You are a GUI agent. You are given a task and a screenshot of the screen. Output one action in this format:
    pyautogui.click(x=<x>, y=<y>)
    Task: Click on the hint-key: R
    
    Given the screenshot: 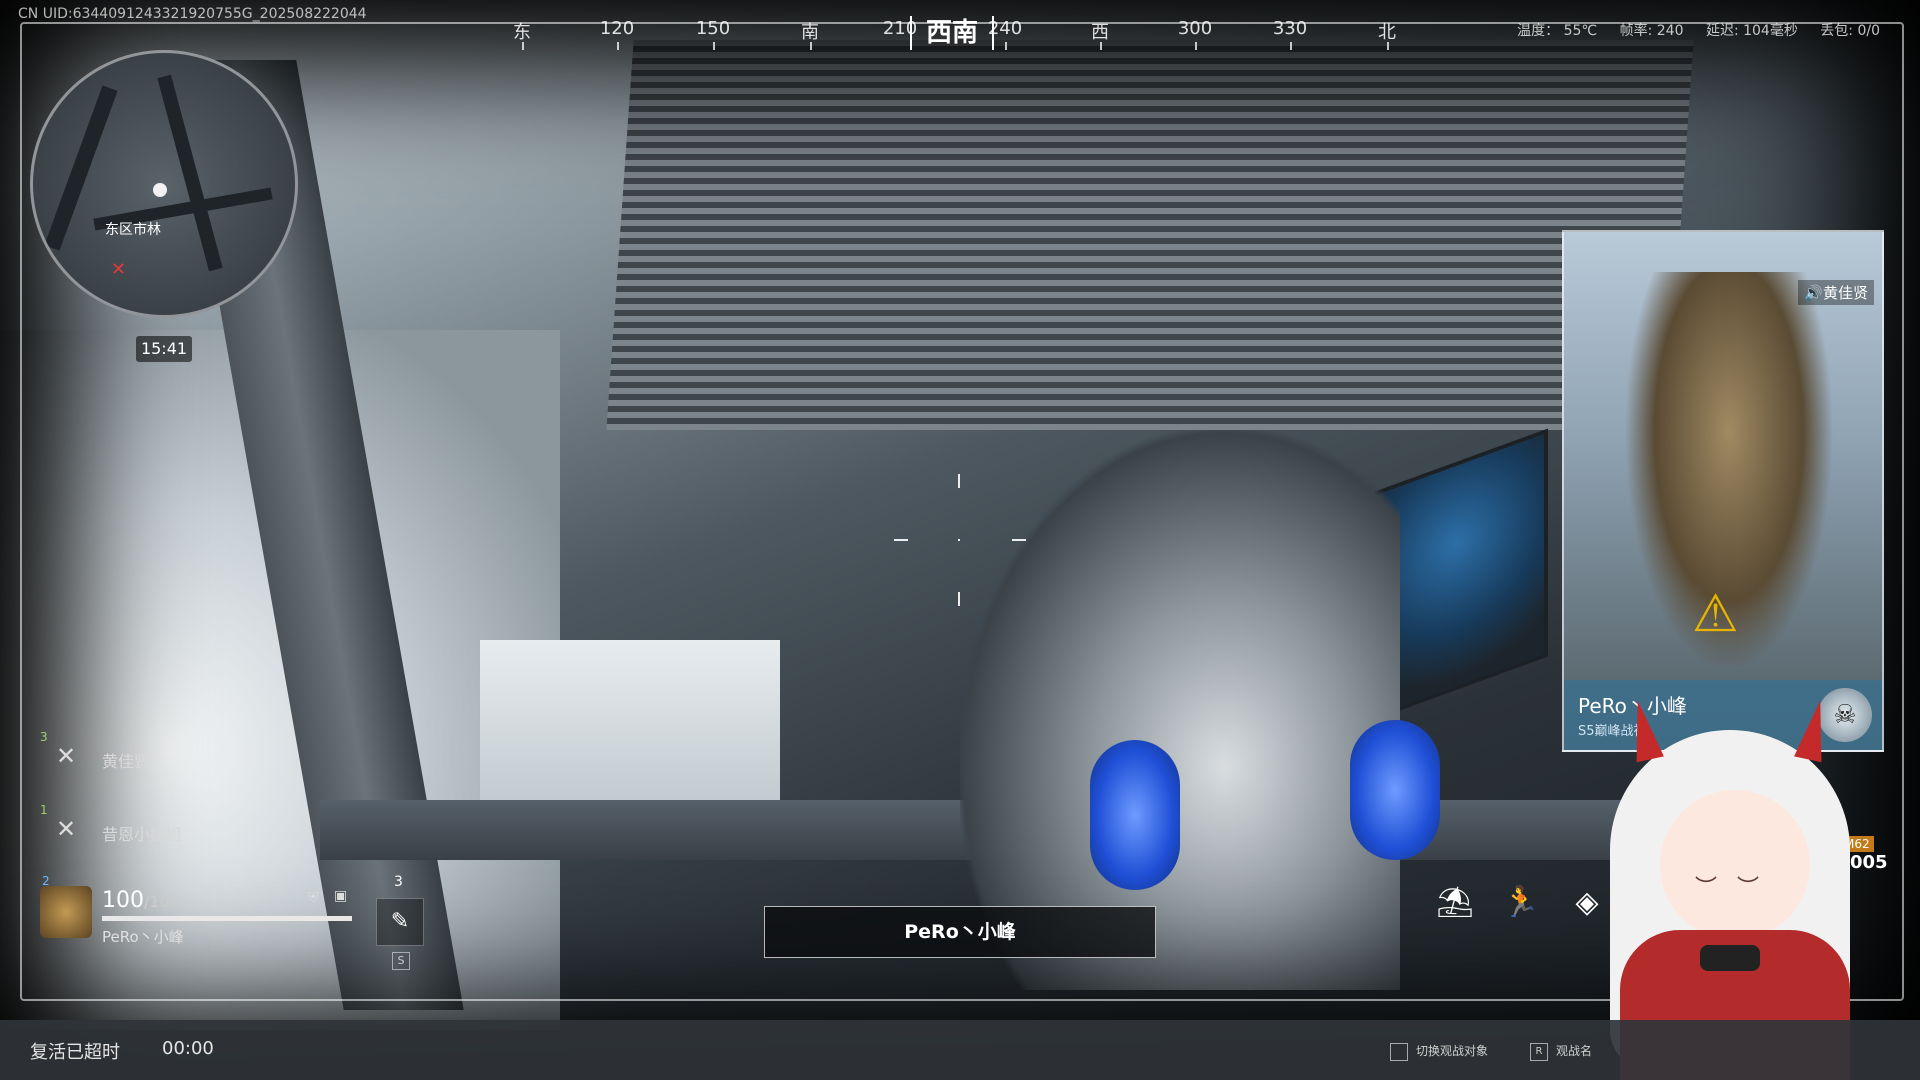 What is the action you would take?
    pyautogui.click(x=1539, y=1051)
    